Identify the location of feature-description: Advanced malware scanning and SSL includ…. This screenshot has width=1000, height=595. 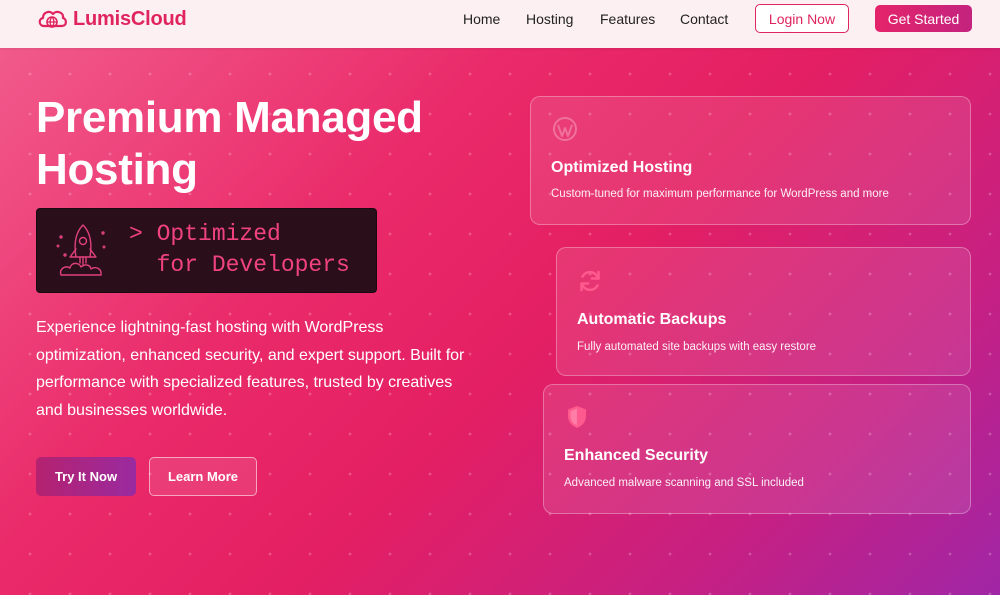
(684, 483).